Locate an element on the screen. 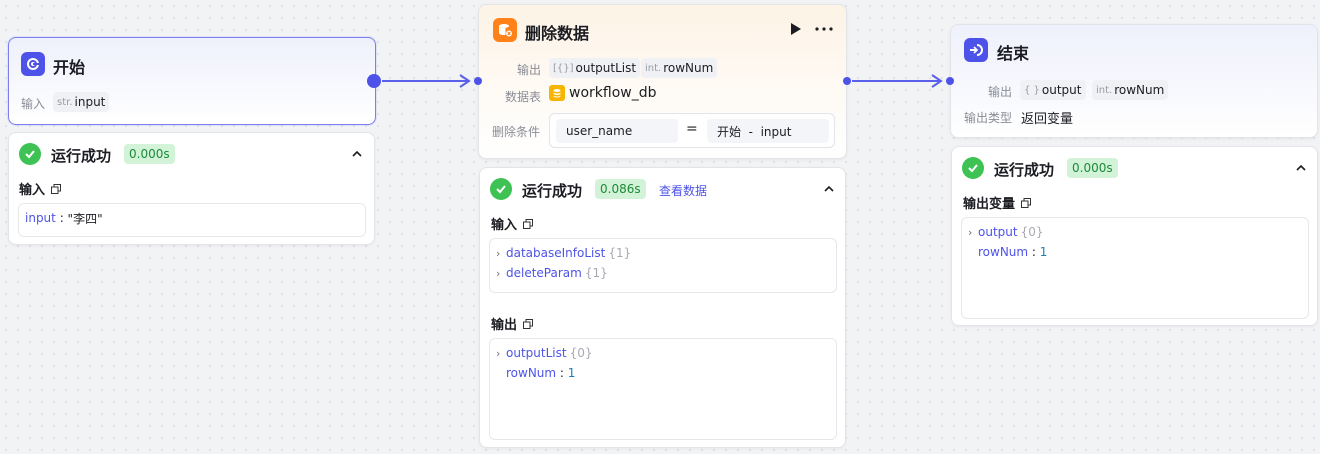 The height and width of the screenshot is (454, 1320). table-label: 数据表 is located at coordinates (523, 97).